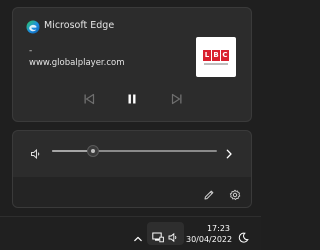  I want to click on clock-time: 17:23, so click(218, 228).